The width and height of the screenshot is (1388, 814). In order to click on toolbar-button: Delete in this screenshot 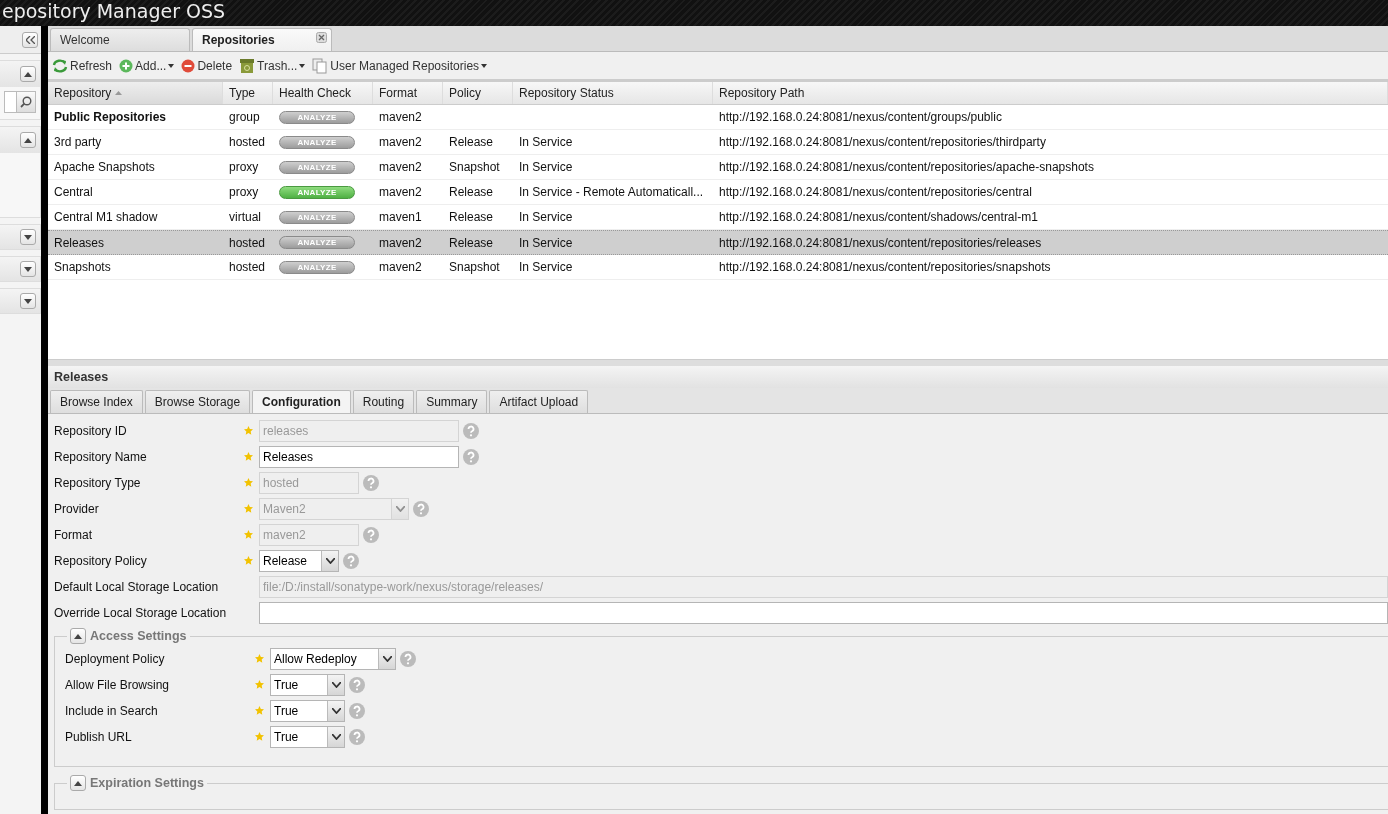, I will do `click(207, 65)`.